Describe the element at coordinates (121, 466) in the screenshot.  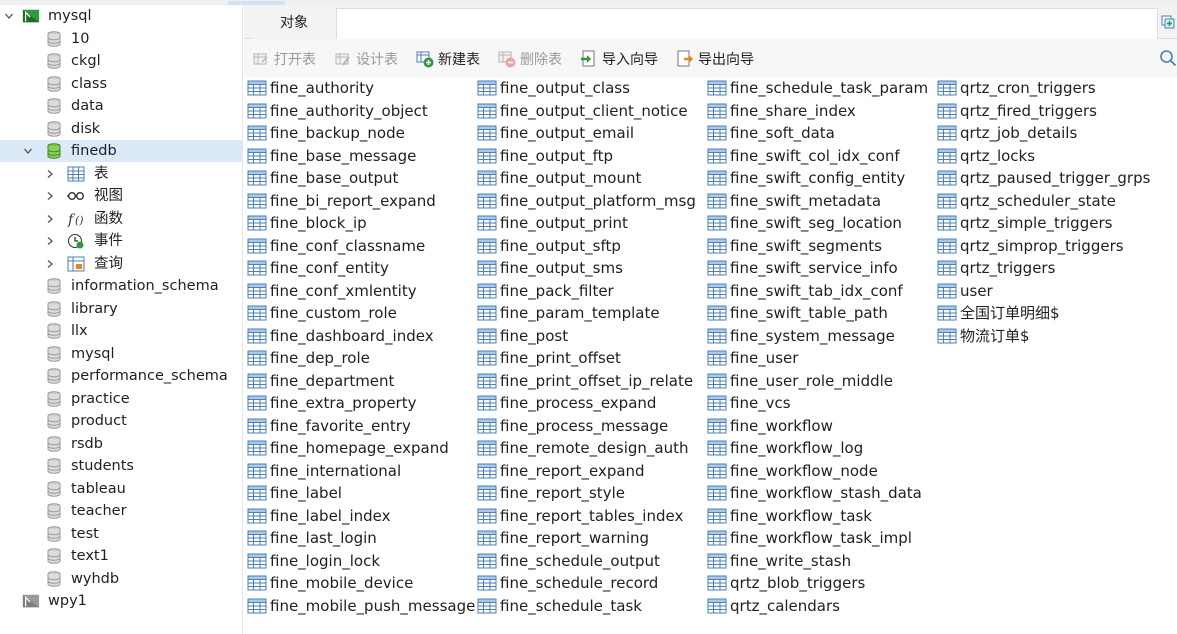
I see `tree-database: students` at that location.